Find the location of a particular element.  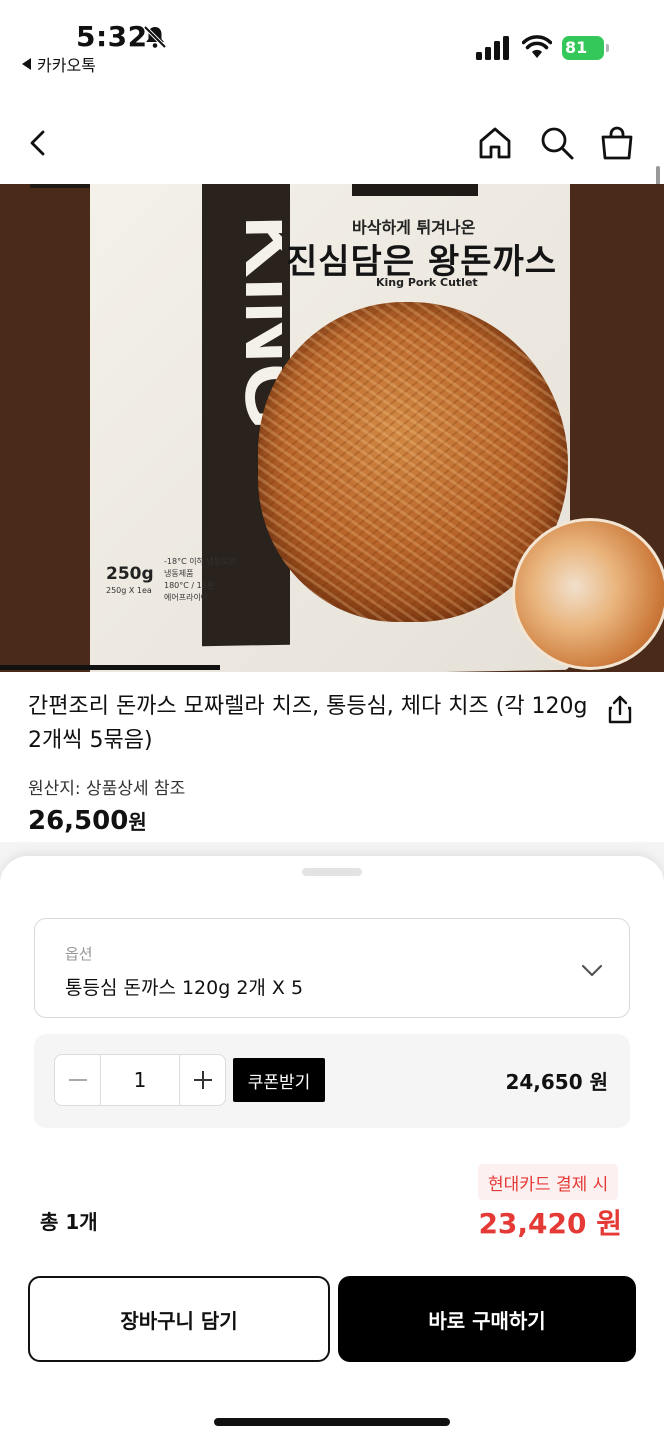

option-selected-value: 통등심 돈까스 120g 2개 X 5 is located at coordinates (184, 988).